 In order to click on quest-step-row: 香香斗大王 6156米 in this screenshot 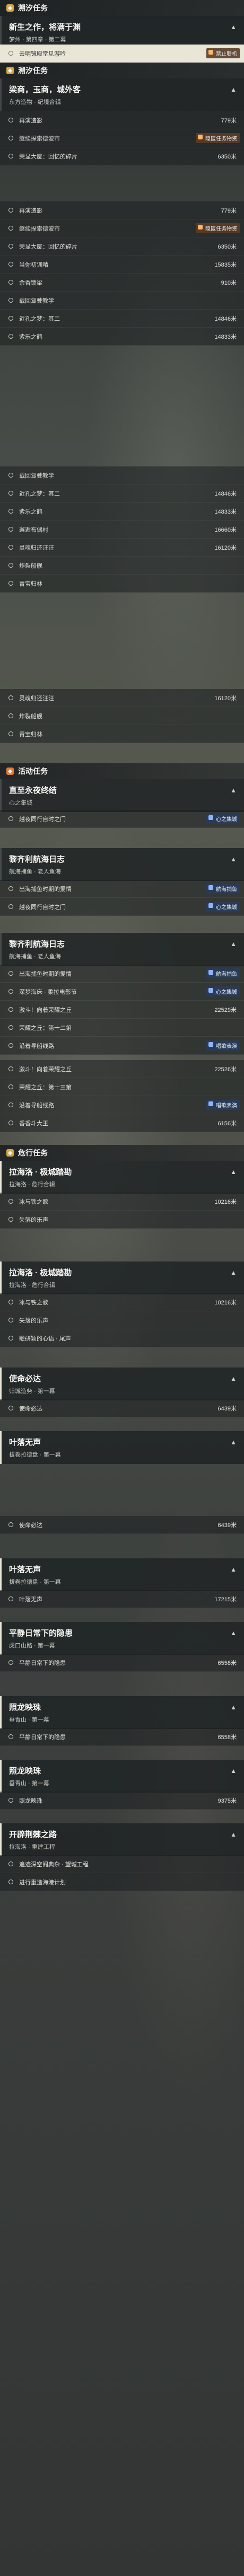, I will do `click(122, 1123)`.